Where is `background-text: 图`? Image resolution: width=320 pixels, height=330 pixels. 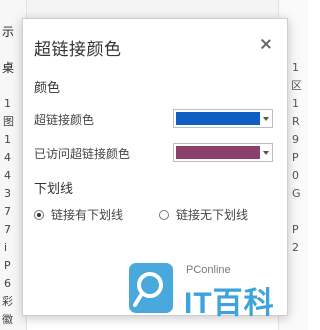 background-text: 图 is located at coordinates (8, 121).